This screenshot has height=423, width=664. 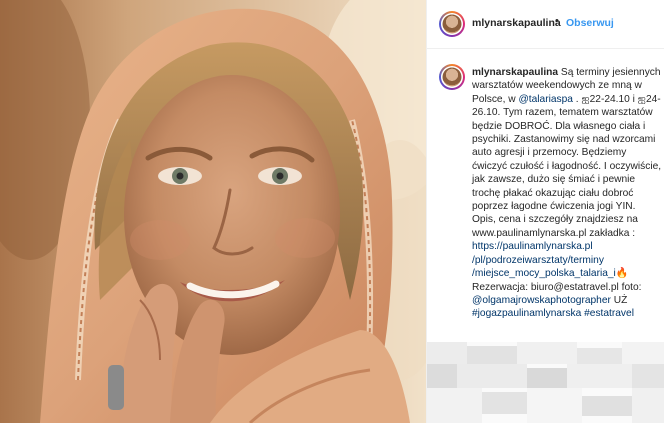 I want to click on caption-avatar, so click(x=452, y=77).